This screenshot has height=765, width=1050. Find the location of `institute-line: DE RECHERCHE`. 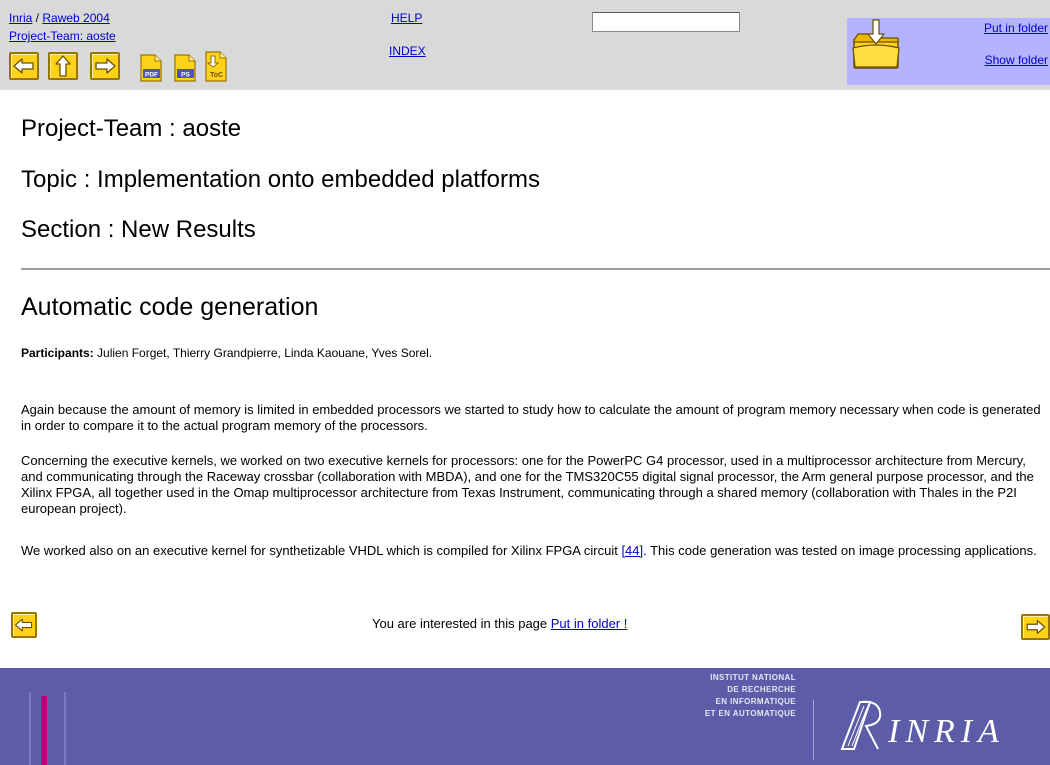

institute-line: DE RECHERCHE is located at coordinates (761, 689).